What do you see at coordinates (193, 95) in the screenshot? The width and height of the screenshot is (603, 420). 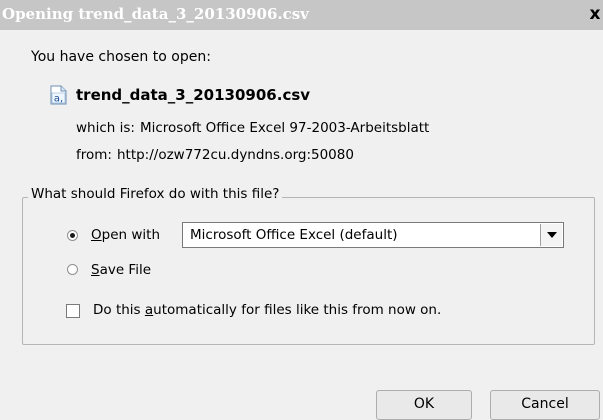 I see `file-name: trend_data_3_20130906.csv` at bounding box center [193, 95].